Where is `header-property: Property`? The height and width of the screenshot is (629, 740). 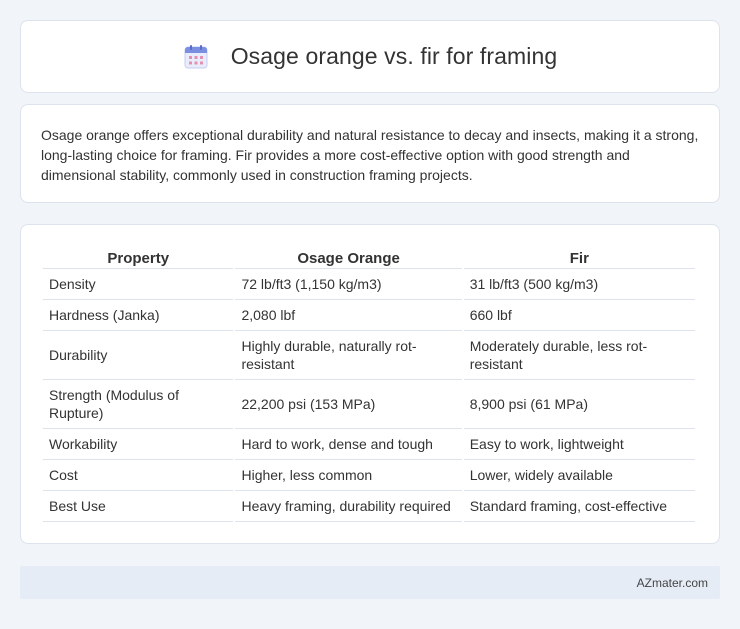
header-property: Property is located at coordinates (138, 258).